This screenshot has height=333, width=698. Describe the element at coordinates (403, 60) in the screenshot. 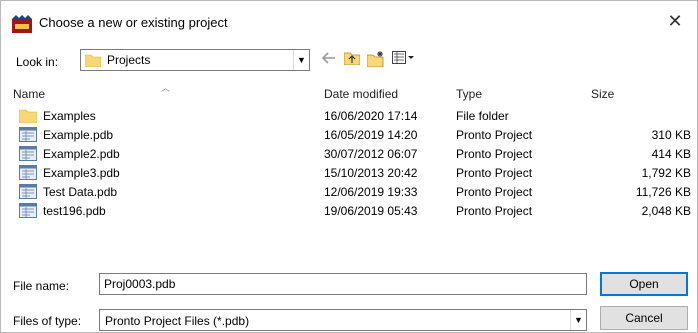

I see `view-menu-icon` at that location.